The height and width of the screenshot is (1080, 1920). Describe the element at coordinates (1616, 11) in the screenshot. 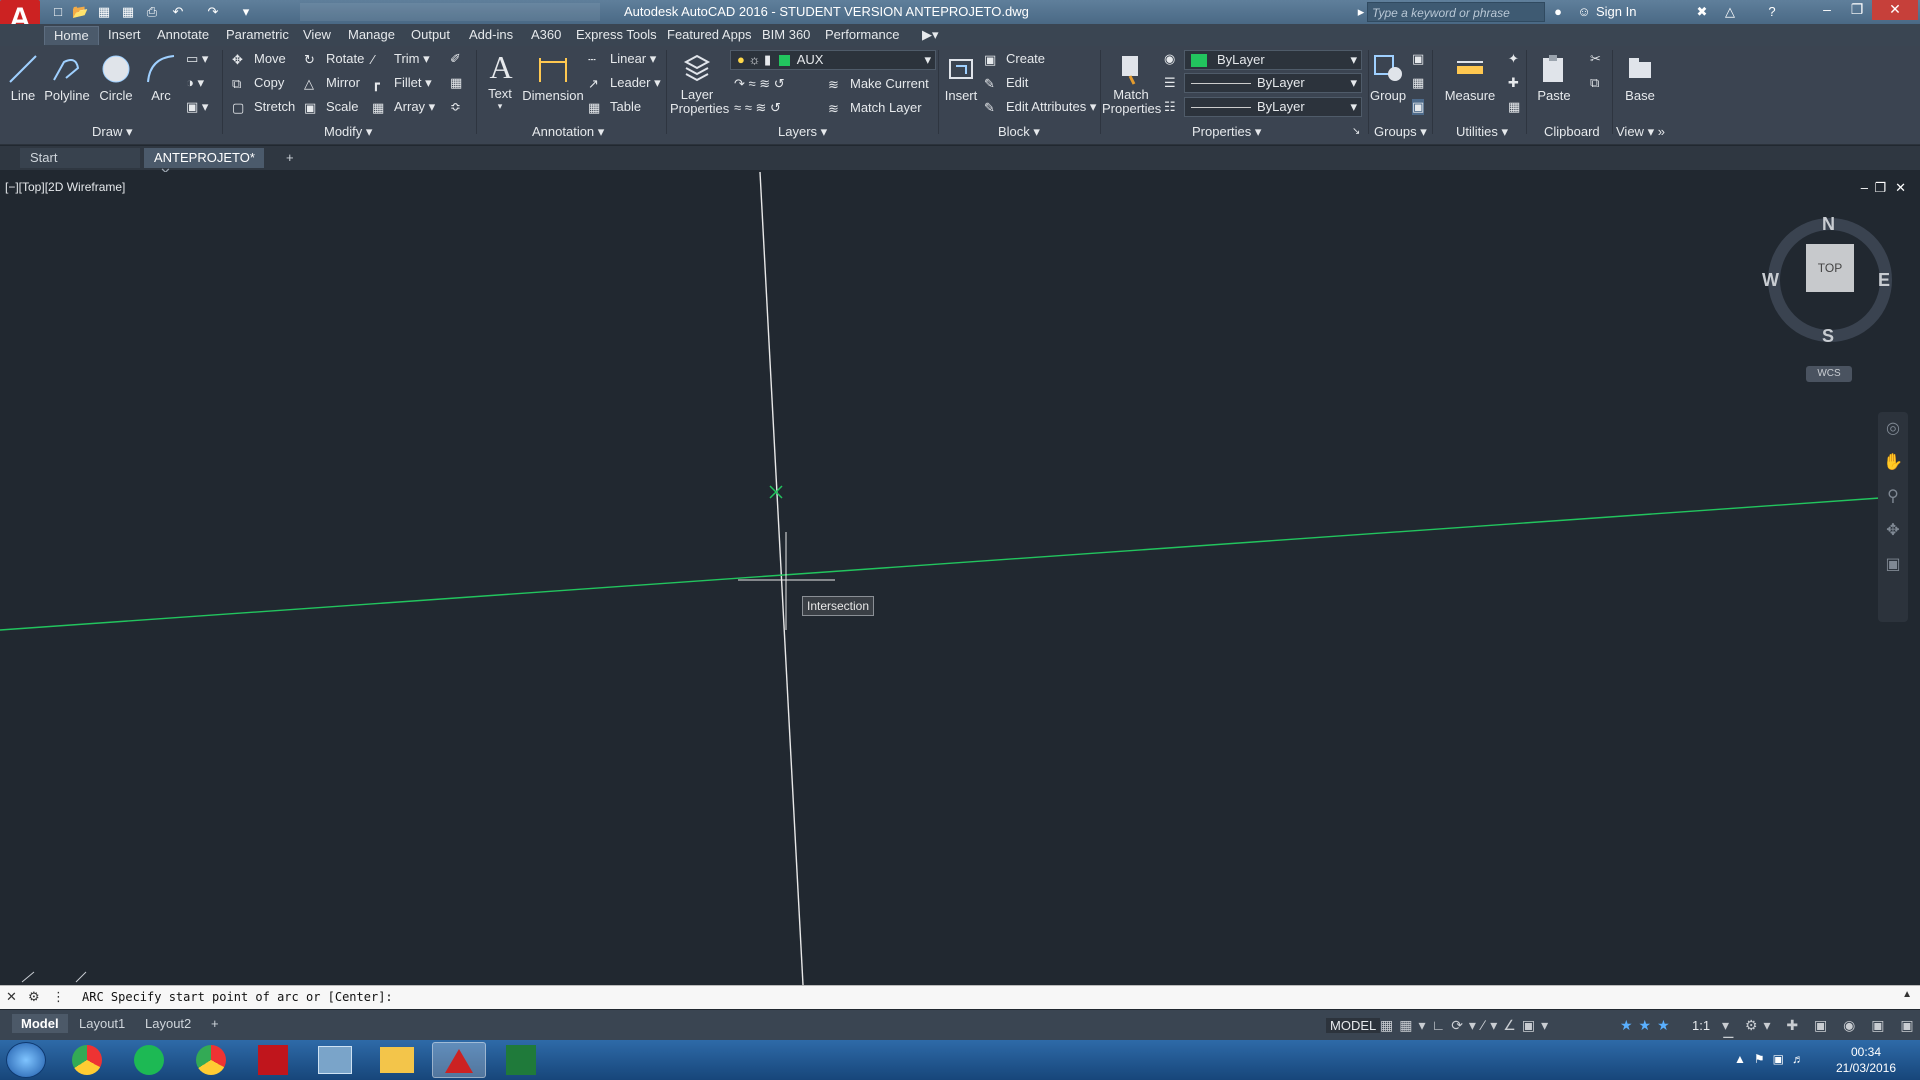

I see `sign-in-button: Sign In` at that location.